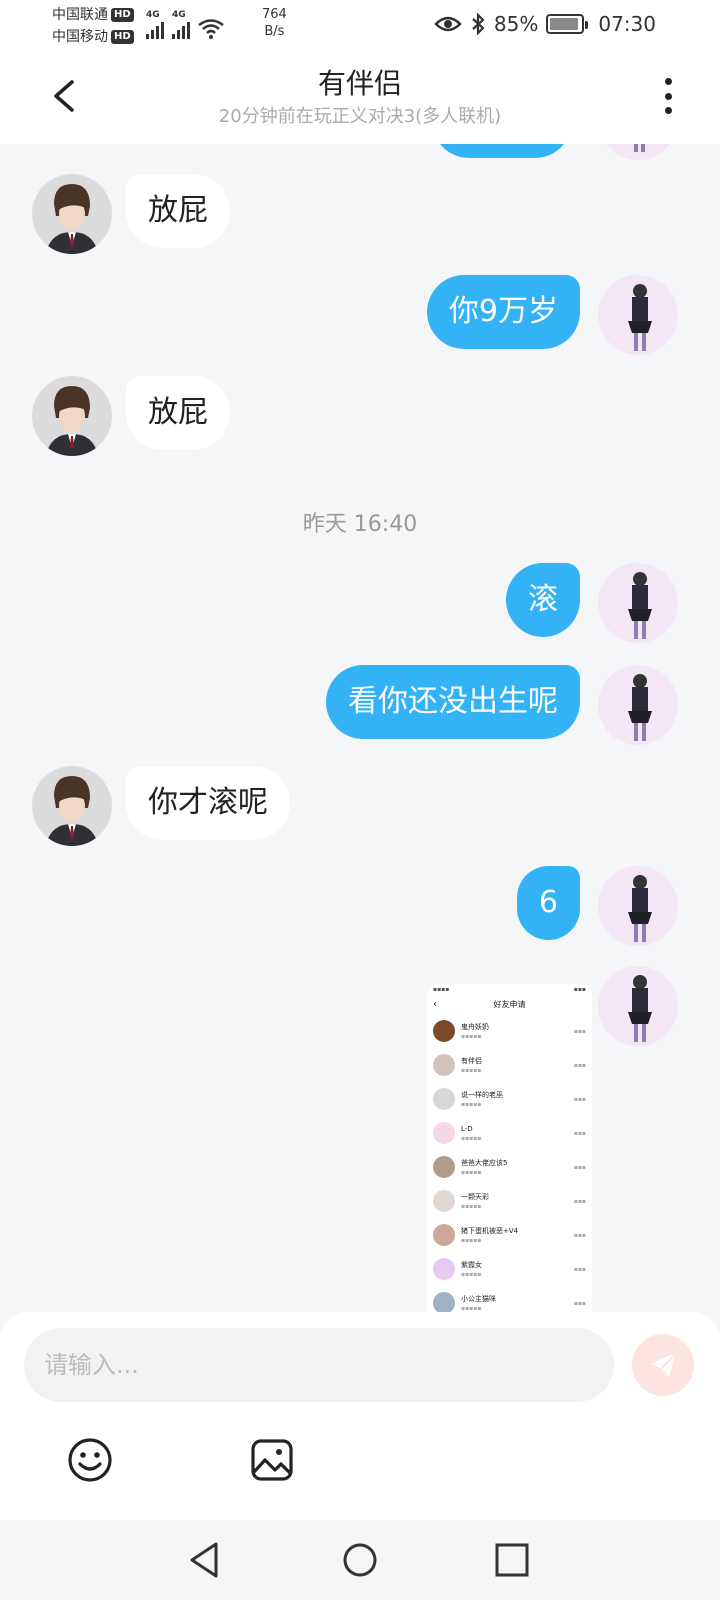  I want to click on message-bubble-sent: 6, so click(548, 903).